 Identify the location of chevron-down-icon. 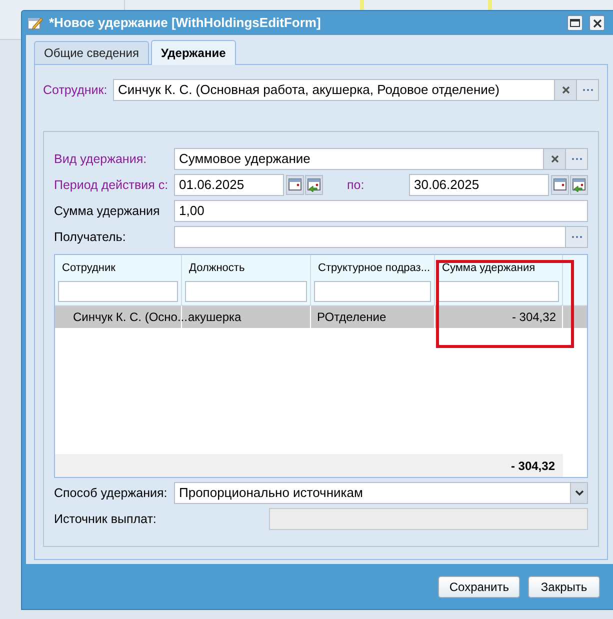
(579, 493).